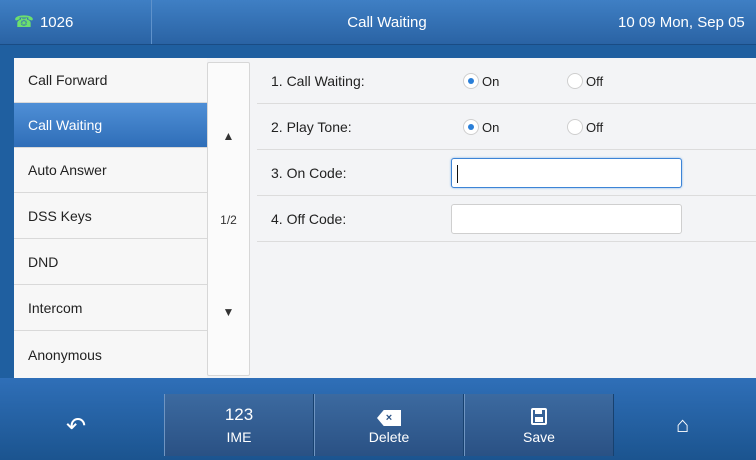  Describe the element at coordinates (239, 425) in the screenshot. I see `ime-softkey: 123 IME` at that location.